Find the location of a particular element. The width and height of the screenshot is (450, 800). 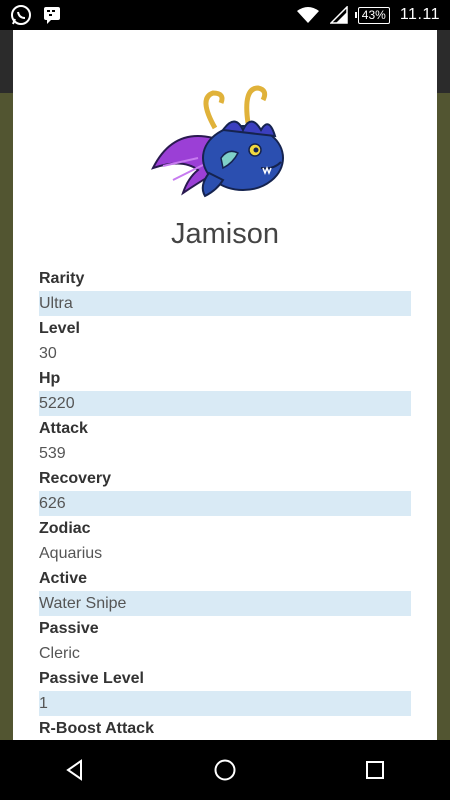

home-button is located at coordinates (225, 770).